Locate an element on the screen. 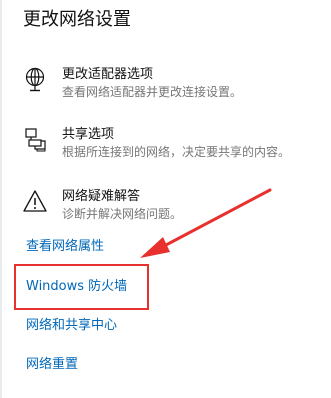 The width and height of the screenshot is (331, 398). sharing-icon is located at coordinates (36, 140).